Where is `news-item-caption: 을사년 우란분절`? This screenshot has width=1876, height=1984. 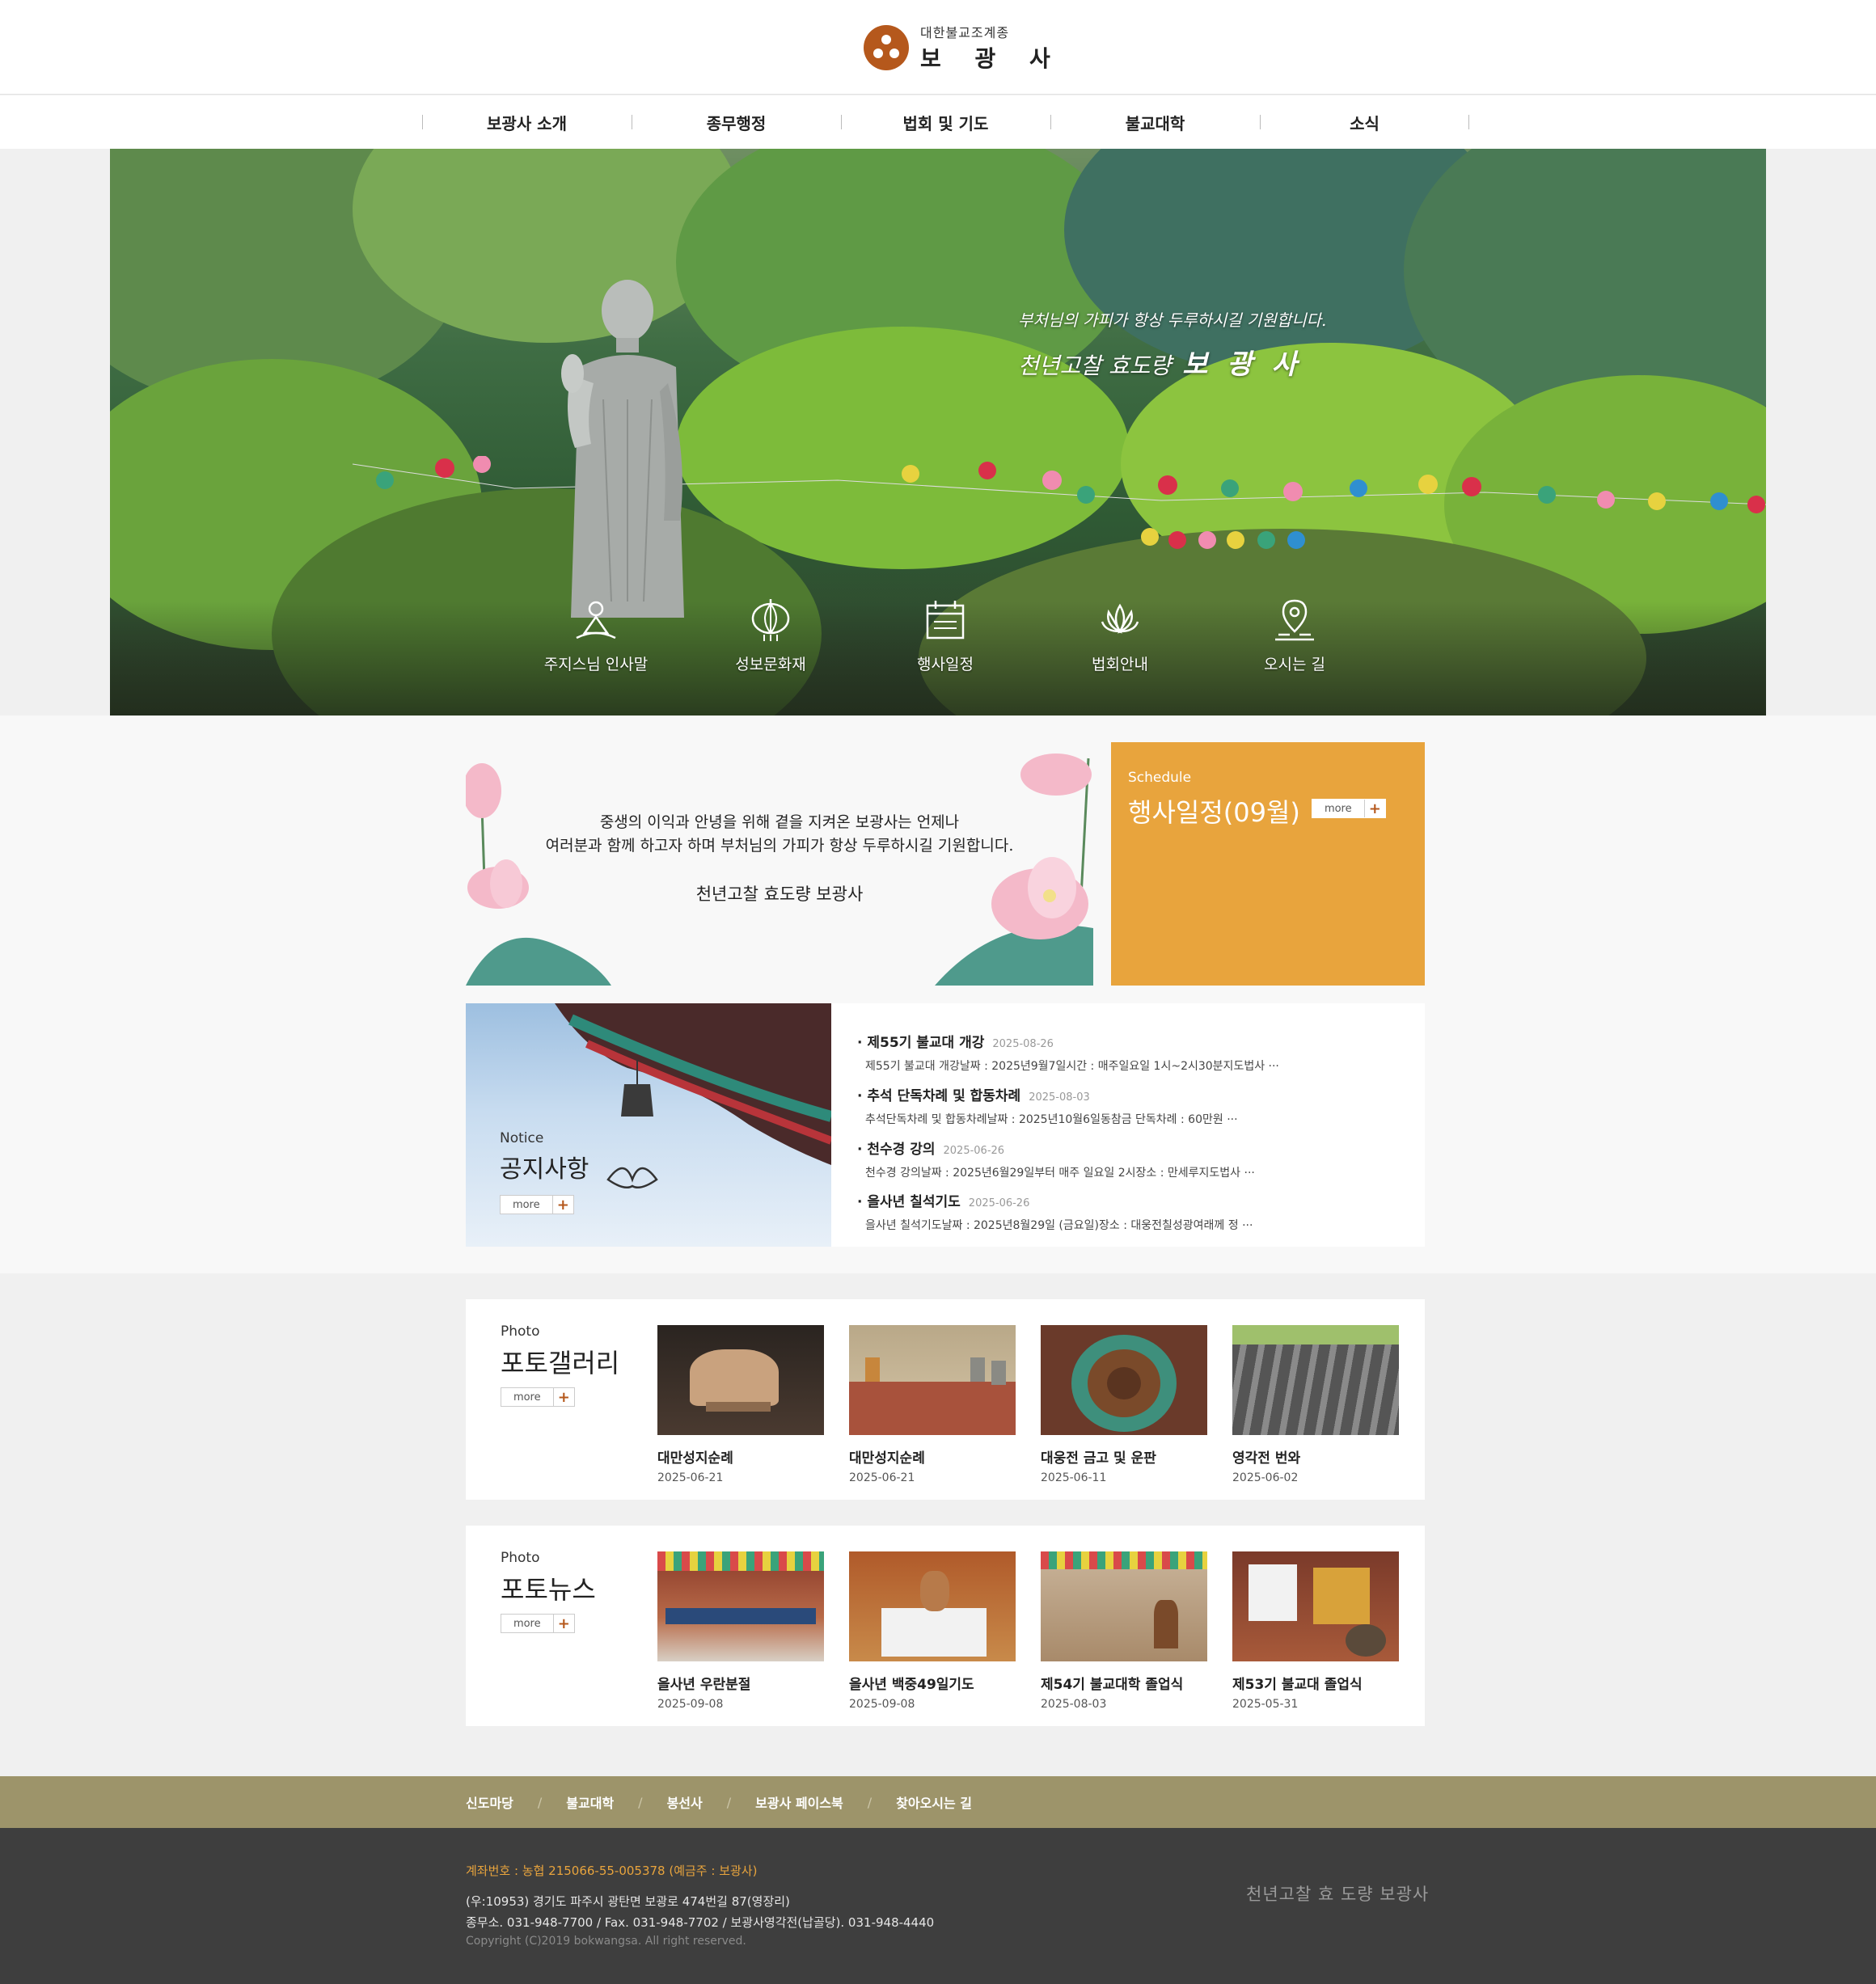 news-item-caption: 을사년 우란분절 is located at coordinates (704, 1685).